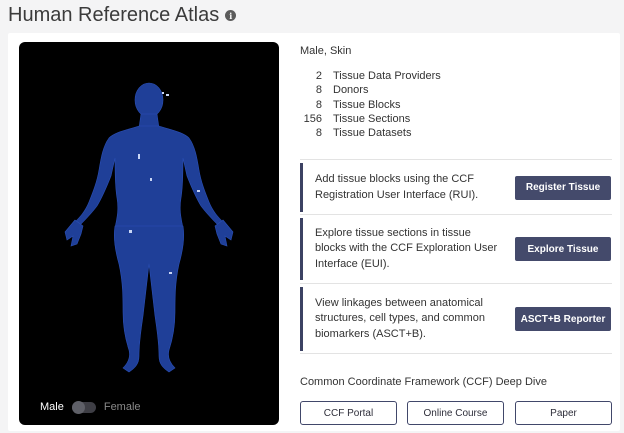 This screenshot has width=624, height=433. Describe the element at coordinates (224, 233) in the screenshot. I see `body-right-hand` at that location.